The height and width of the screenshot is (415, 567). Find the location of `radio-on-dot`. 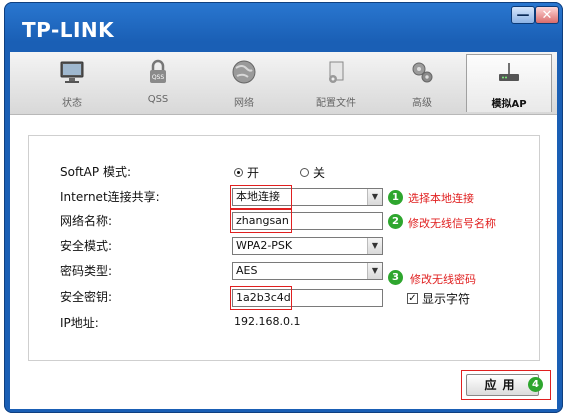

radio-on-dot is located at coordinates (238, 172).